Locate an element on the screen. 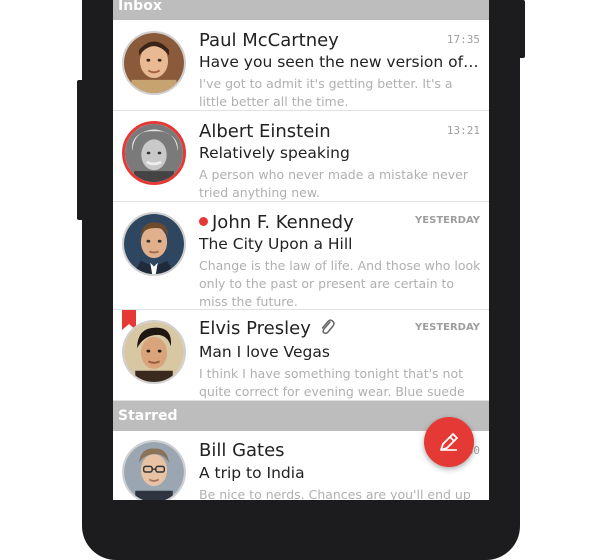 The width and height of the screenshot is (600, 560). pen-icon is located at coordinates (449, 442).